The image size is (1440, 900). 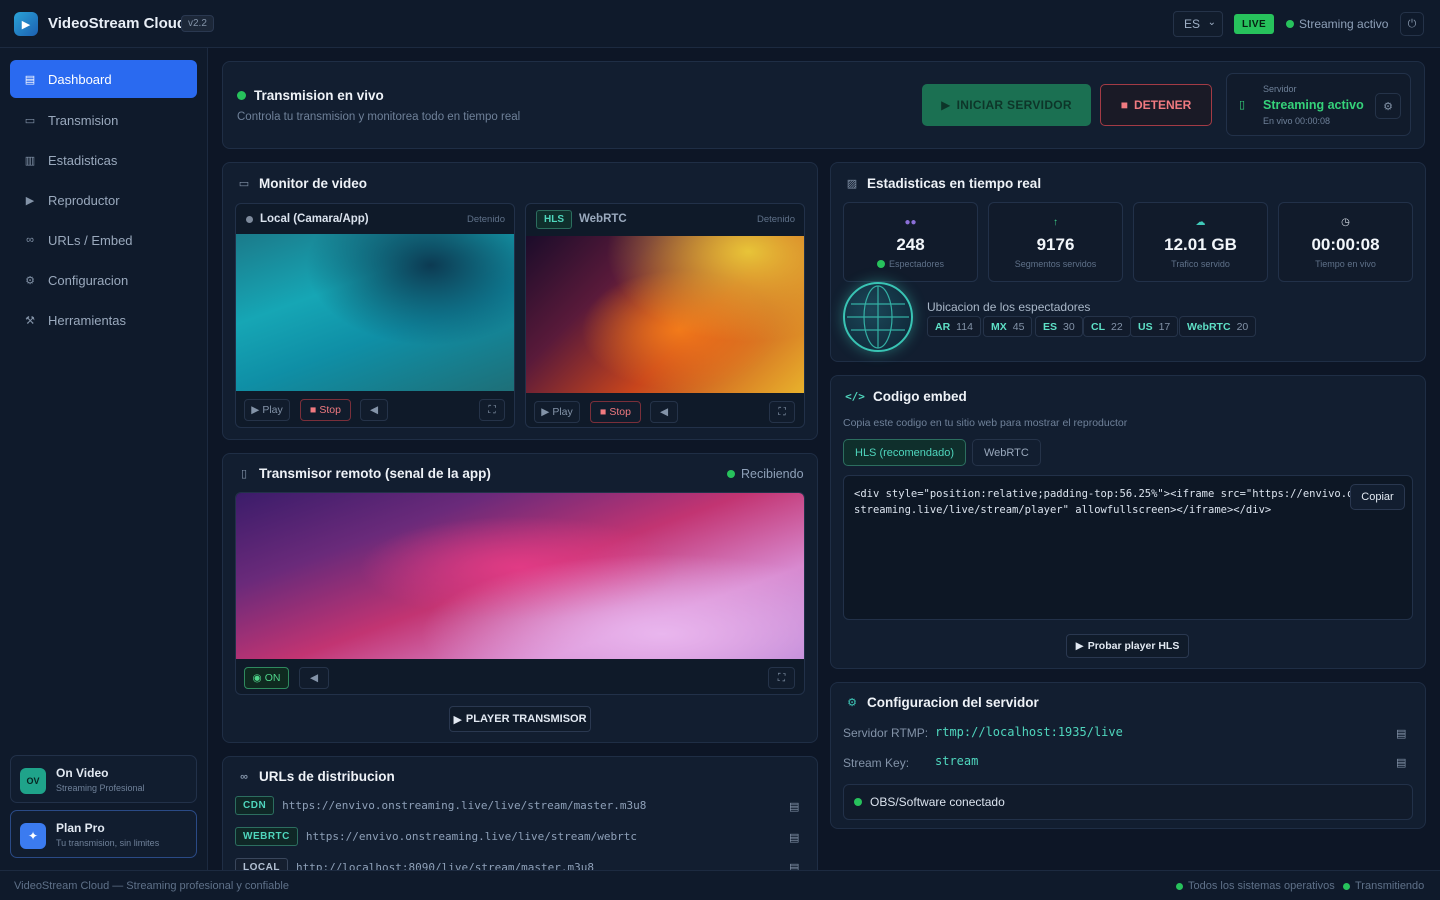 What do you see at coordinates (244, 474) in the screenshot?
I see `phone-icon: ▯` at bounding box center [244, 474].